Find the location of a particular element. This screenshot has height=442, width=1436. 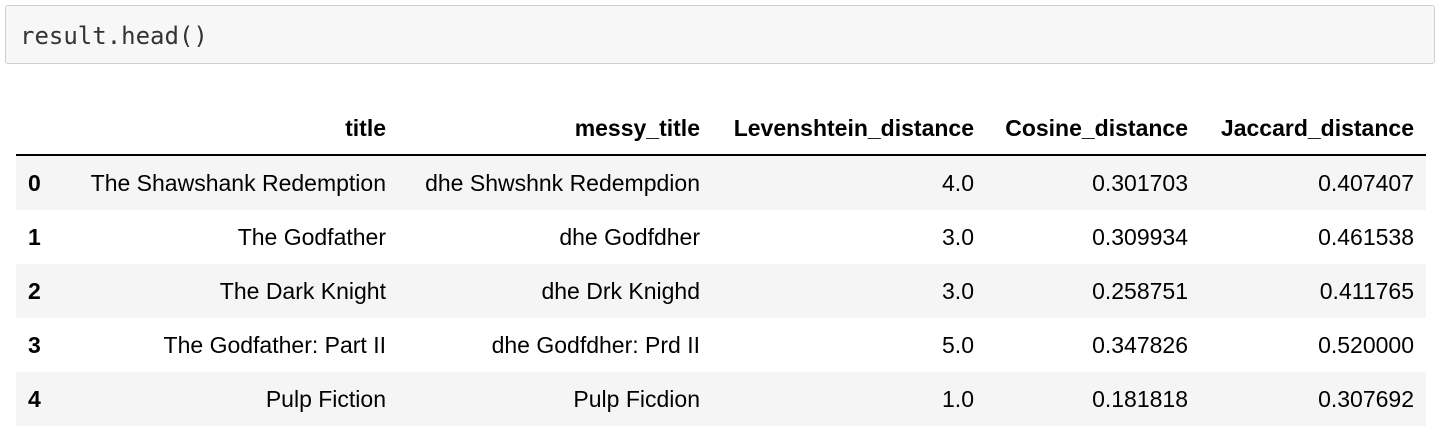

cell-levenshtein-distance: 1.0 is located at coordinates (958, 398).